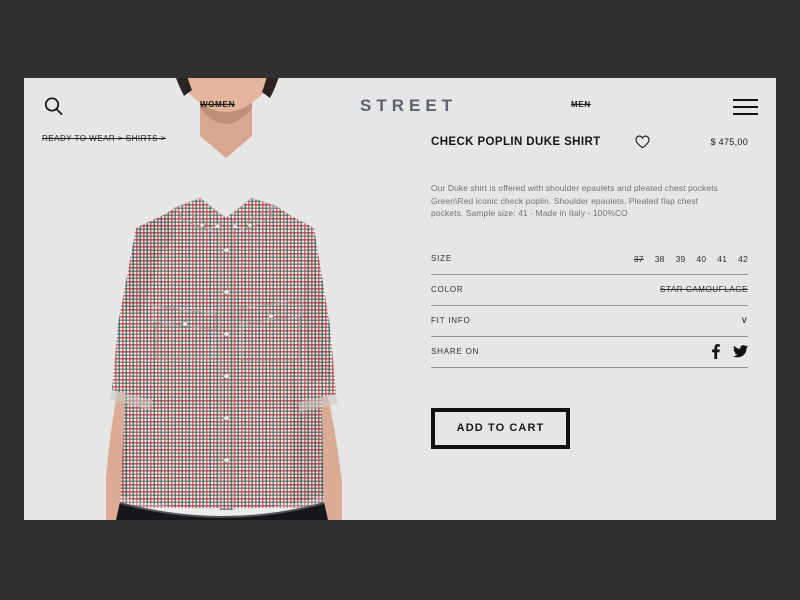 This screenshot has width=800, height=600. I want to click on size-option-42: 42, so click(743, 259).